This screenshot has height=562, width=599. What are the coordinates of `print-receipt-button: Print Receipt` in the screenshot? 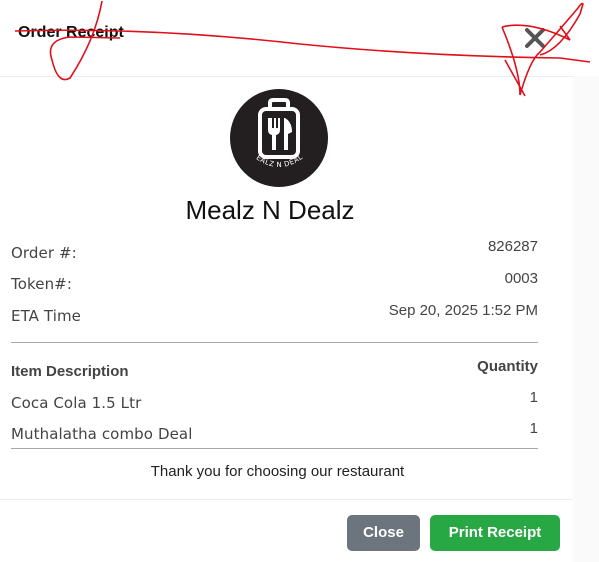 It's located at (495, 533).